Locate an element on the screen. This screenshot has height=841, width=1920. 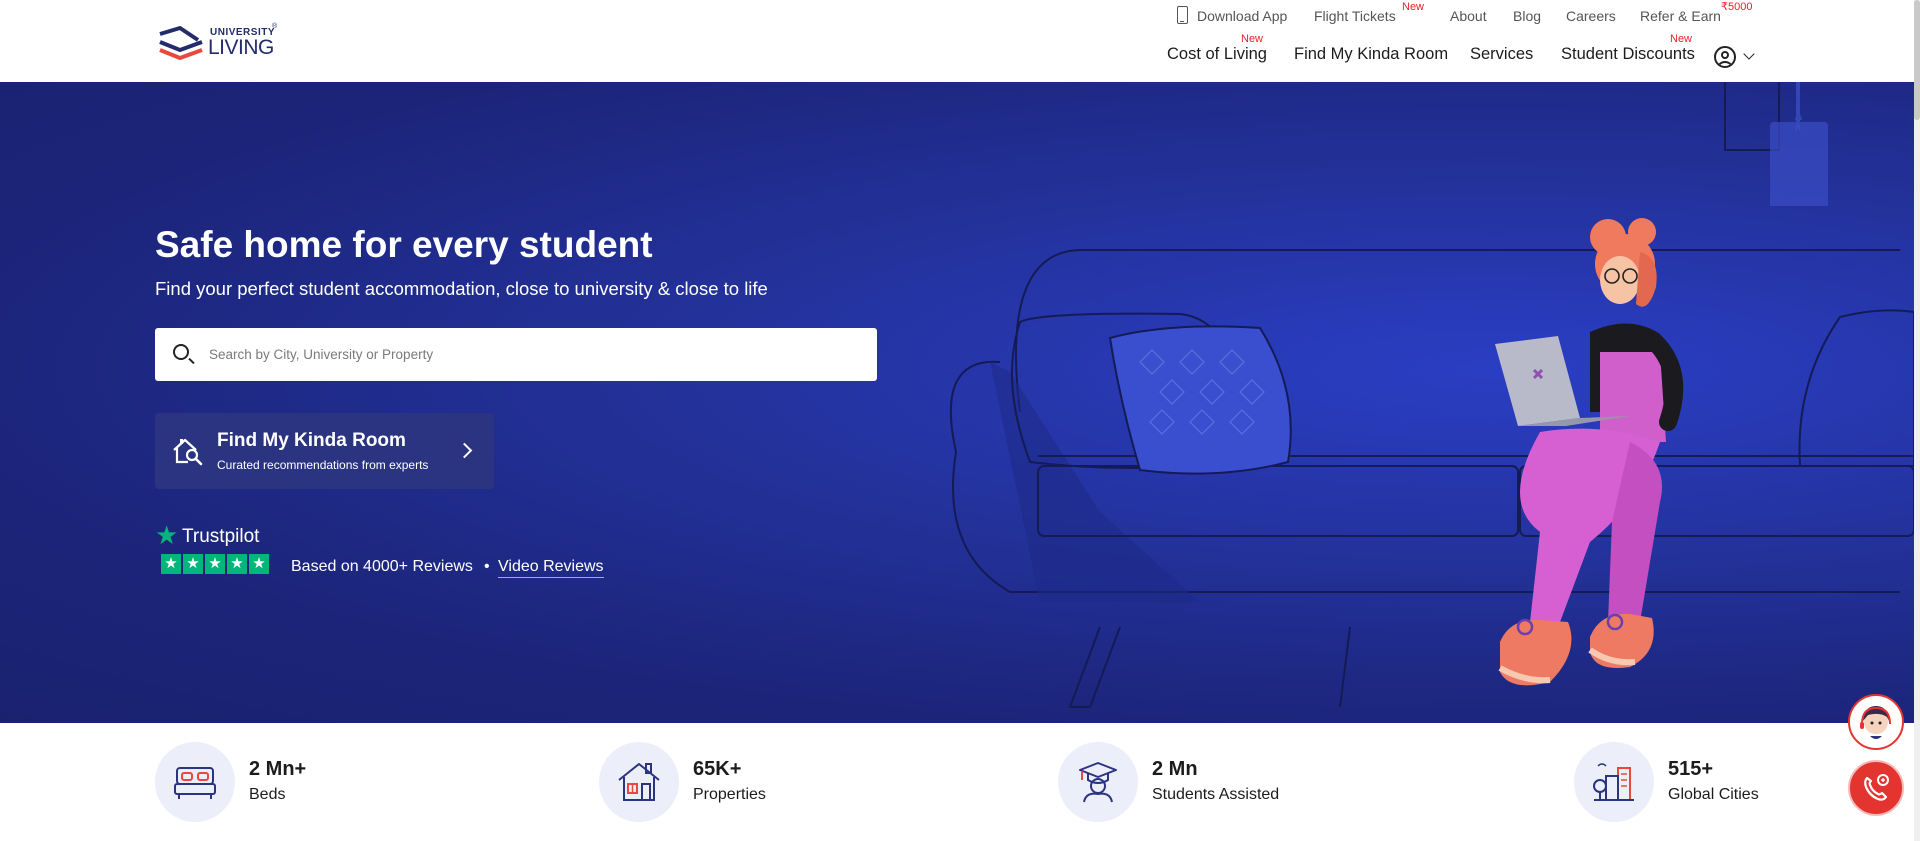
stat-global-cities: 515+ Global Cities is located at coordinates (1674, 782).